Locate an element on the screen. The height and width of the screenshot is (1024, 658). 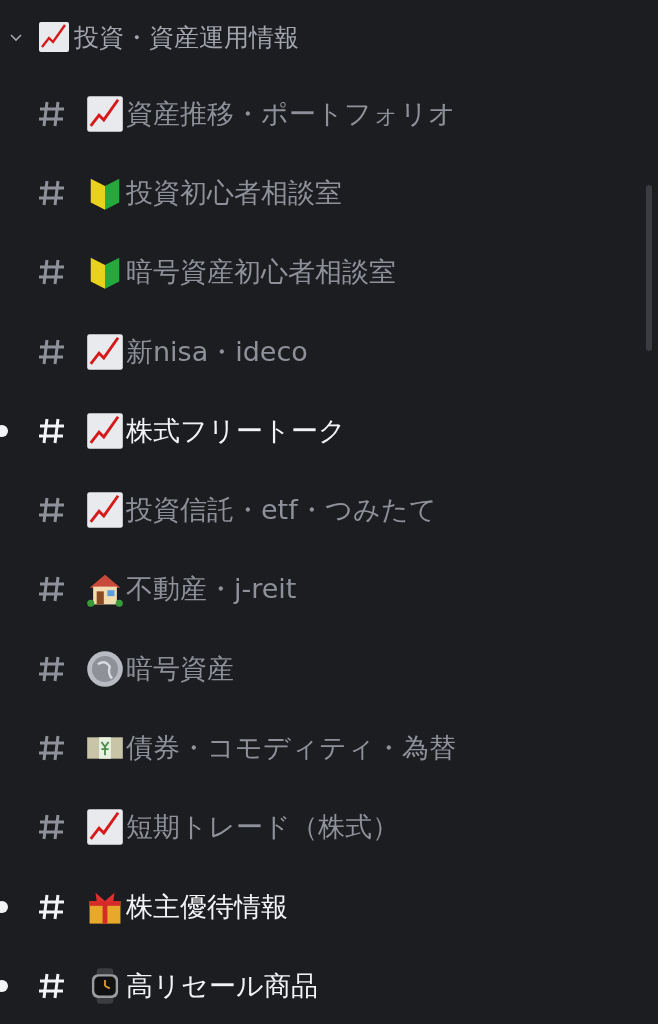
channel-name: 不動産・j-reit is located at coordinates (211, 589).